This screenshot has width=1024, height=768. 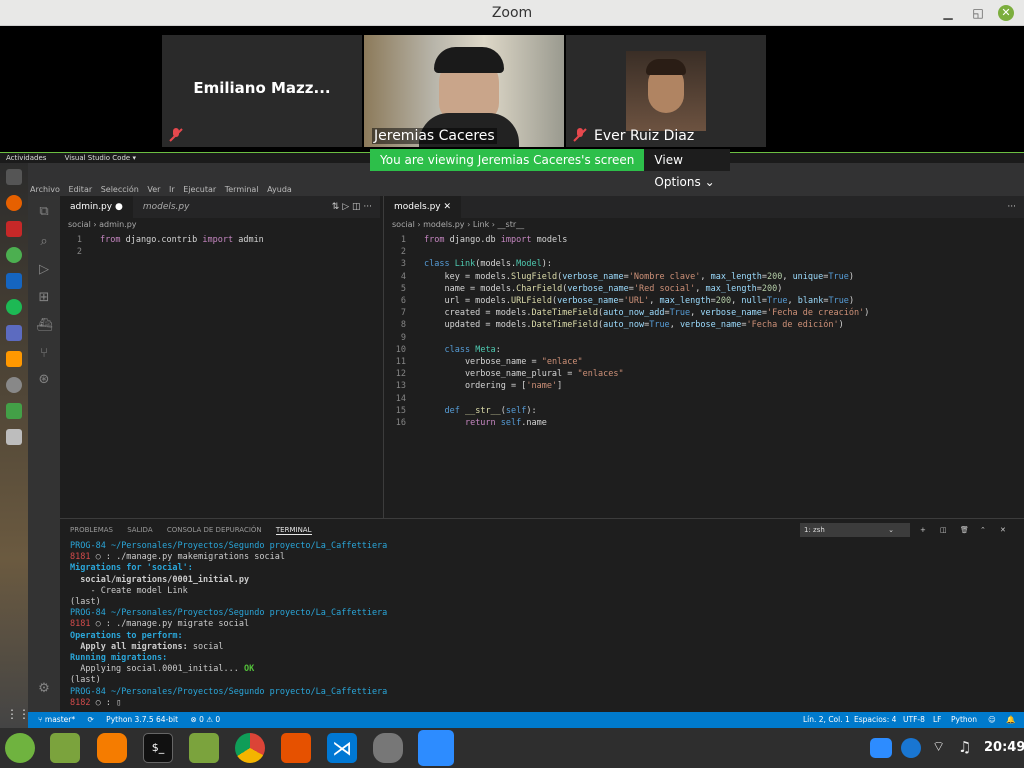 What do you see at coordinates (20, 748) in the screenshot?
I see `mint-menu-icon` at bounding box center [20, 748].